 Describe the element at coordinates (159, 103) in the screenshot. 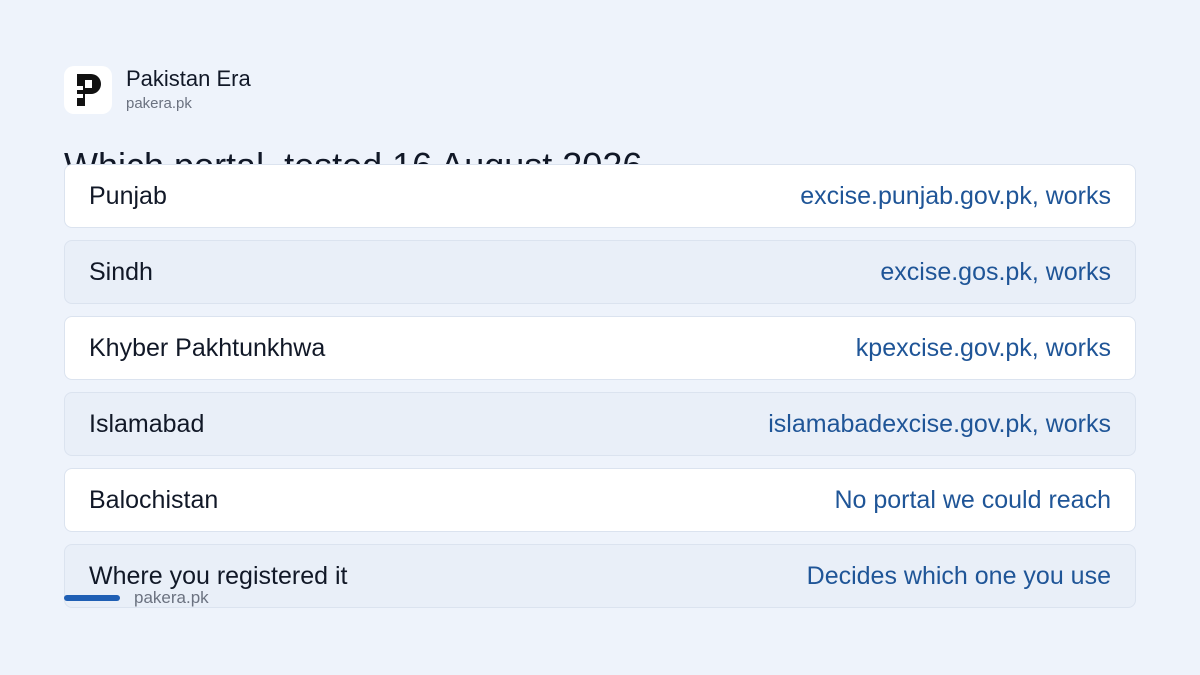

I see `brand-url: pakera.pk` at that location.